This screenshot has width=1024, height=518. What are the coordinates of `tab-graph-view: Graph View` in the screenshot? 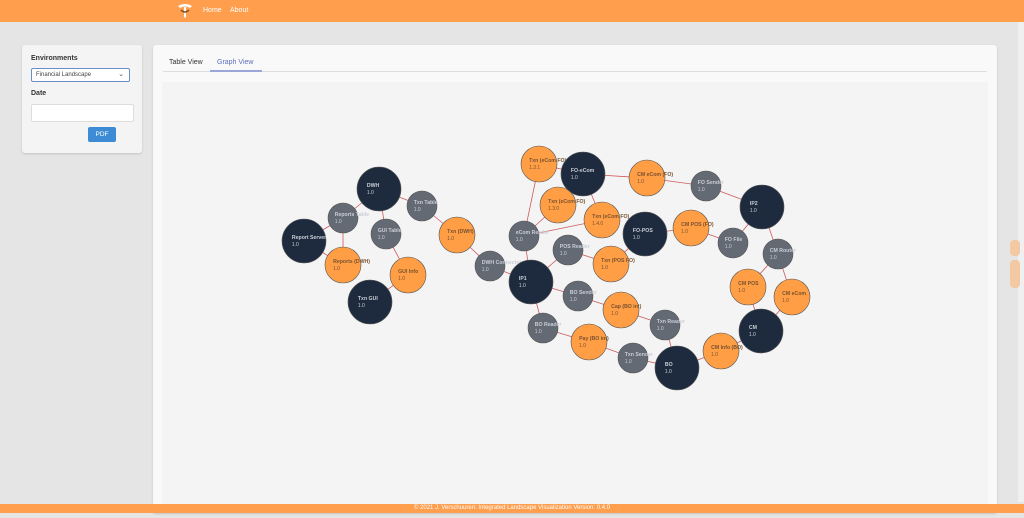 It's located at (235, 62).